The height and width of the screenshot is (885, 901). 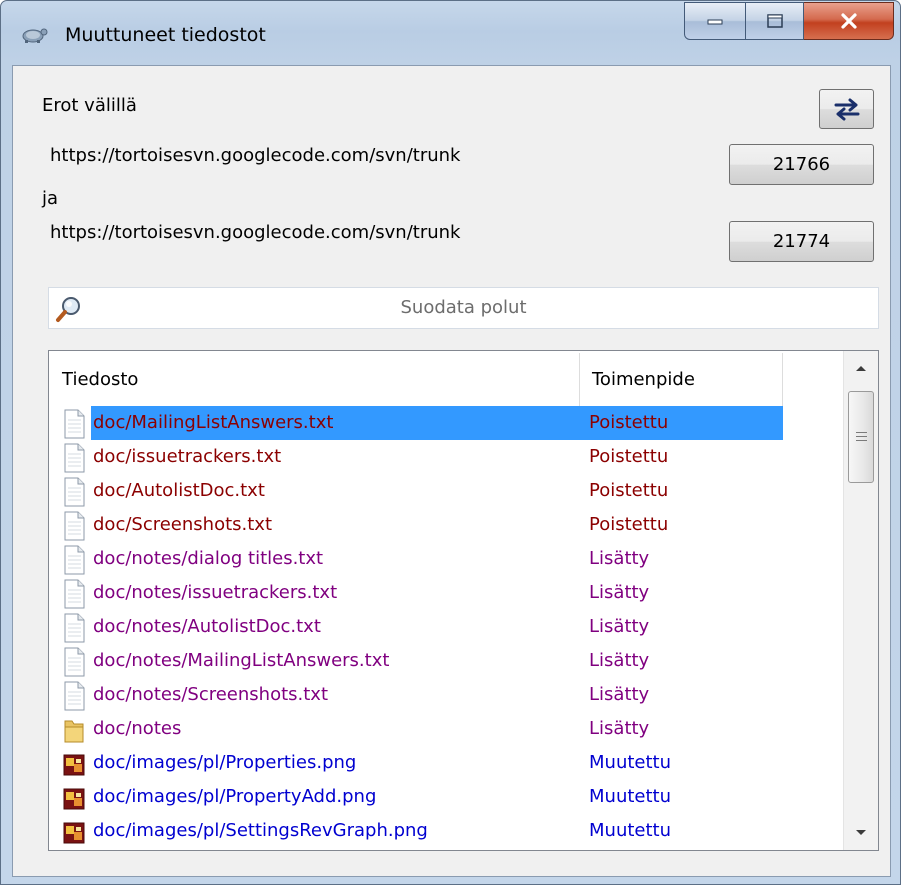 What do you see at coordinates (447, 695) in the screenshot?
I see `file-row: doc/notes/Screenshots.txt Lisätty` at bounding box center [447, 695].